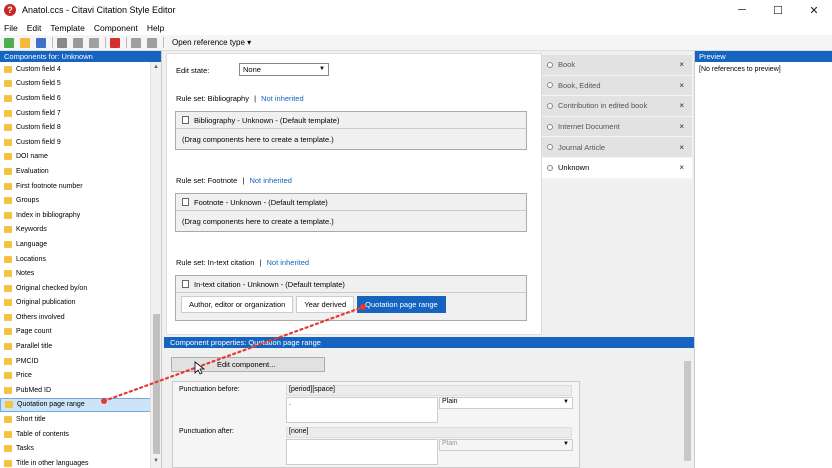  Describe the element at coordinates (75, 244) in the screenshot. I see `component-item: Language` at that location.